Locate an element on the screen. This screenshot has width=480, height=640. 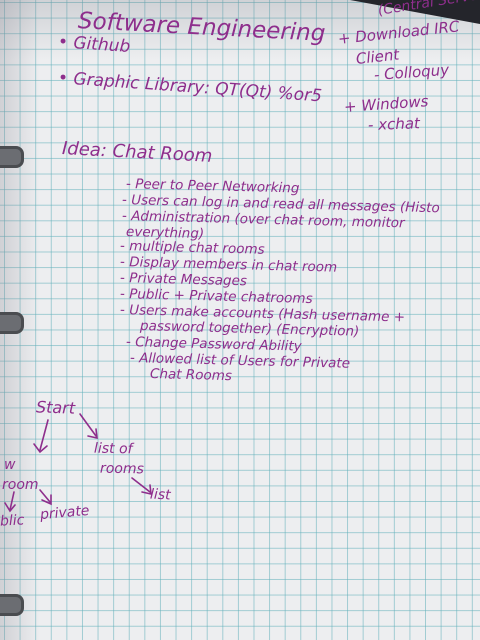
flow-node-list: list is located at coordinates (160, 495).